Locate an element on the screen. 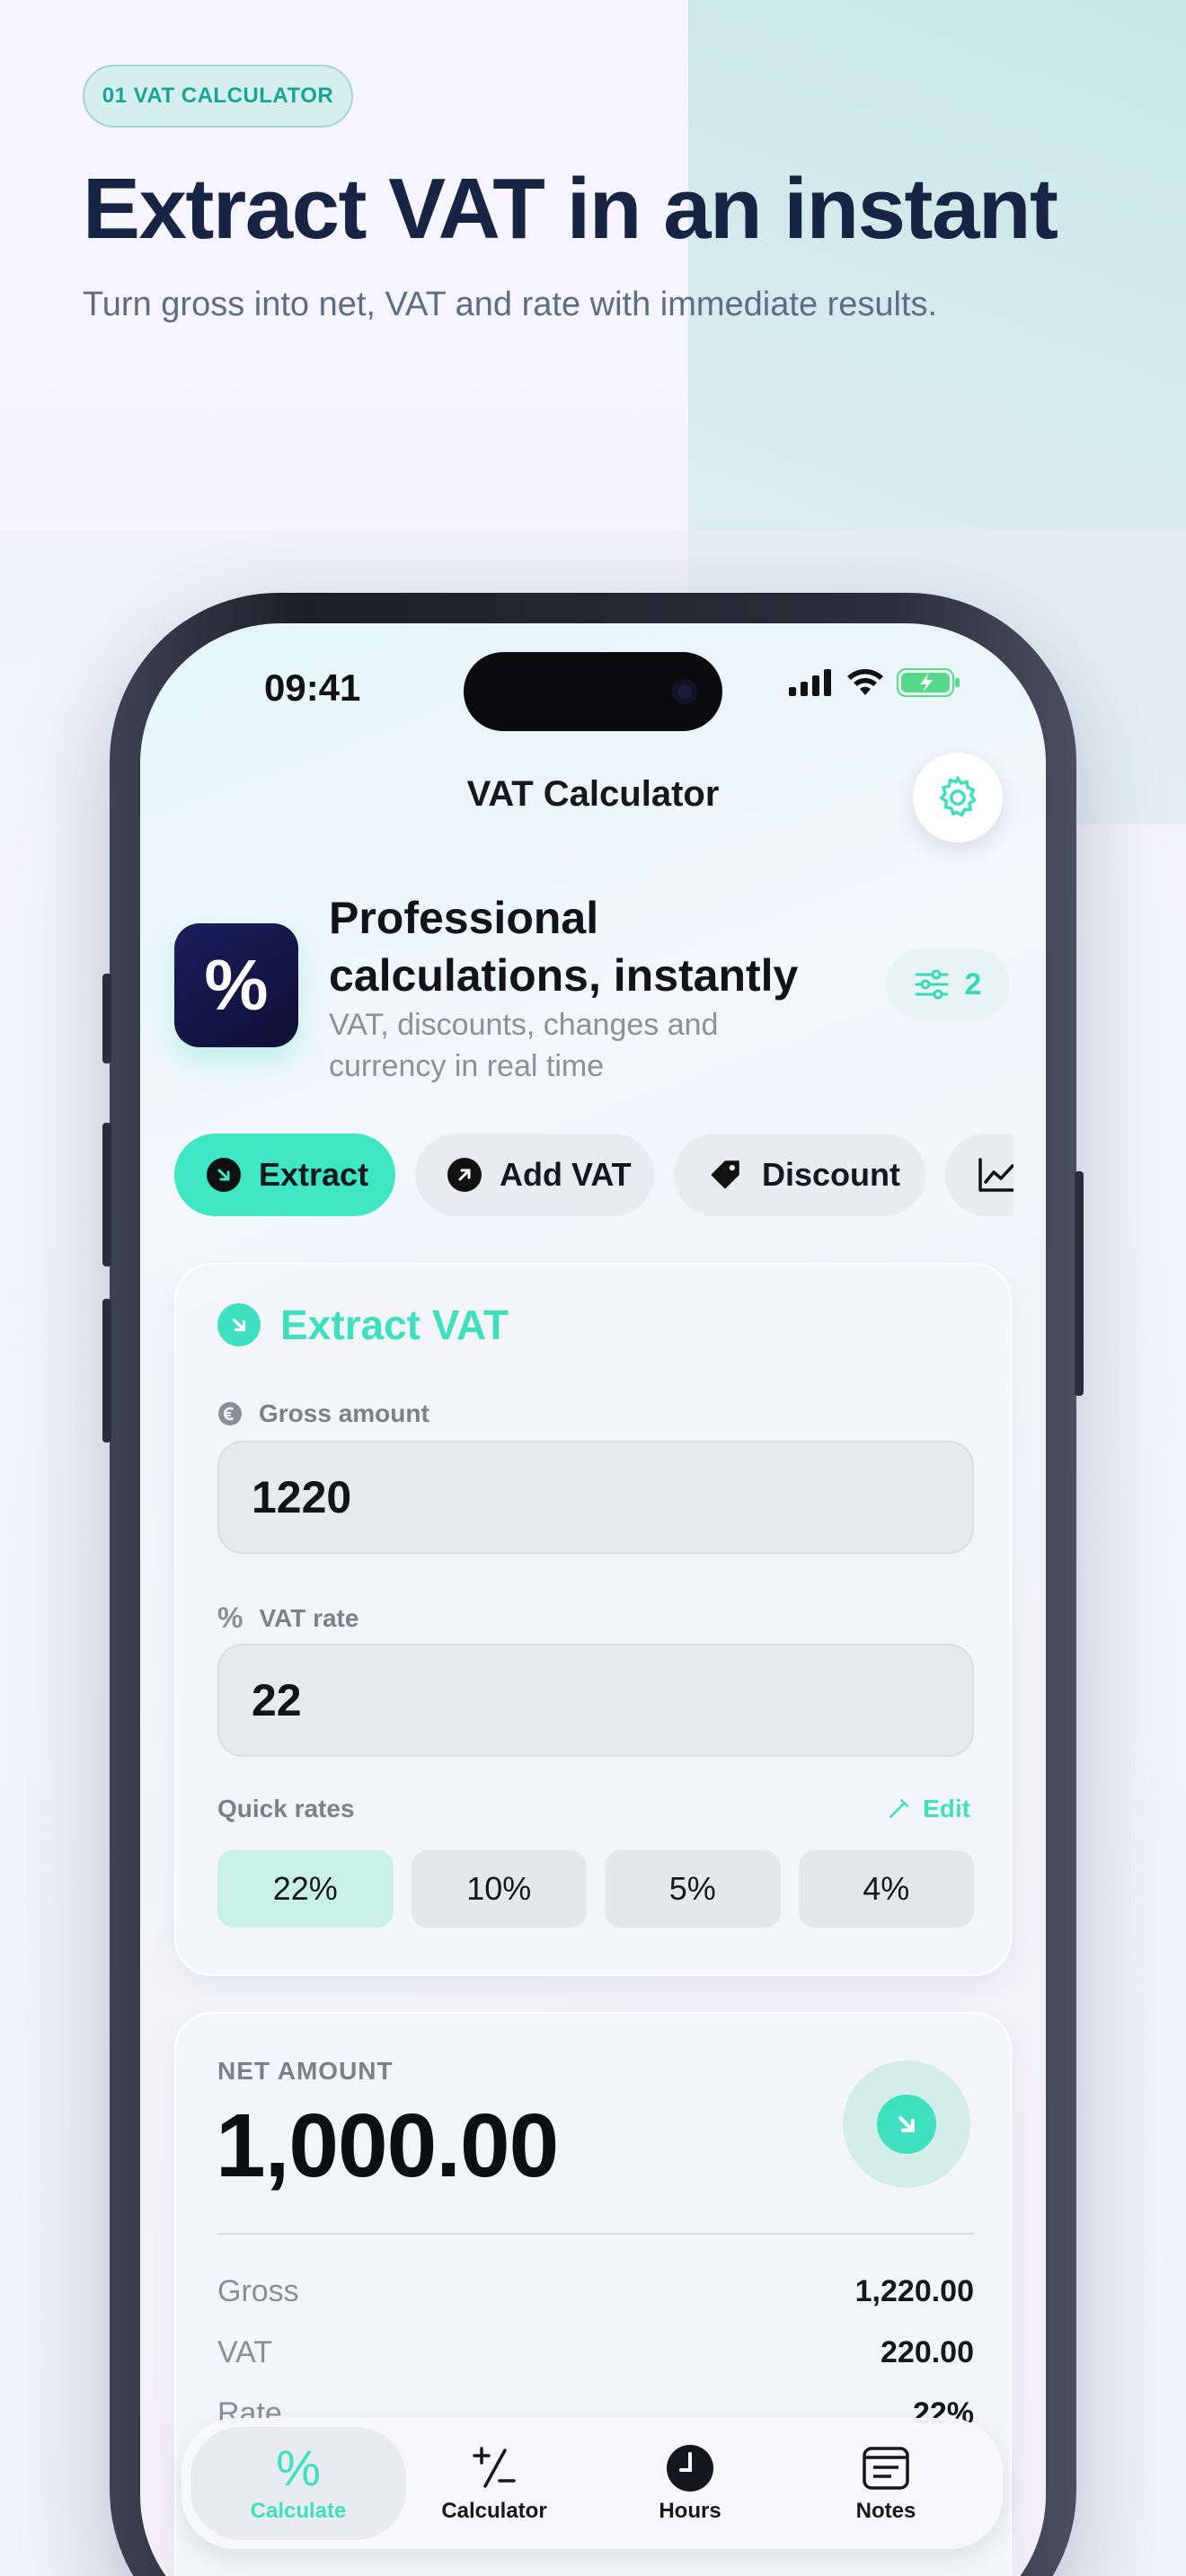  page-headline: Extract VAT in an instant is located at coordinates (570, 209).